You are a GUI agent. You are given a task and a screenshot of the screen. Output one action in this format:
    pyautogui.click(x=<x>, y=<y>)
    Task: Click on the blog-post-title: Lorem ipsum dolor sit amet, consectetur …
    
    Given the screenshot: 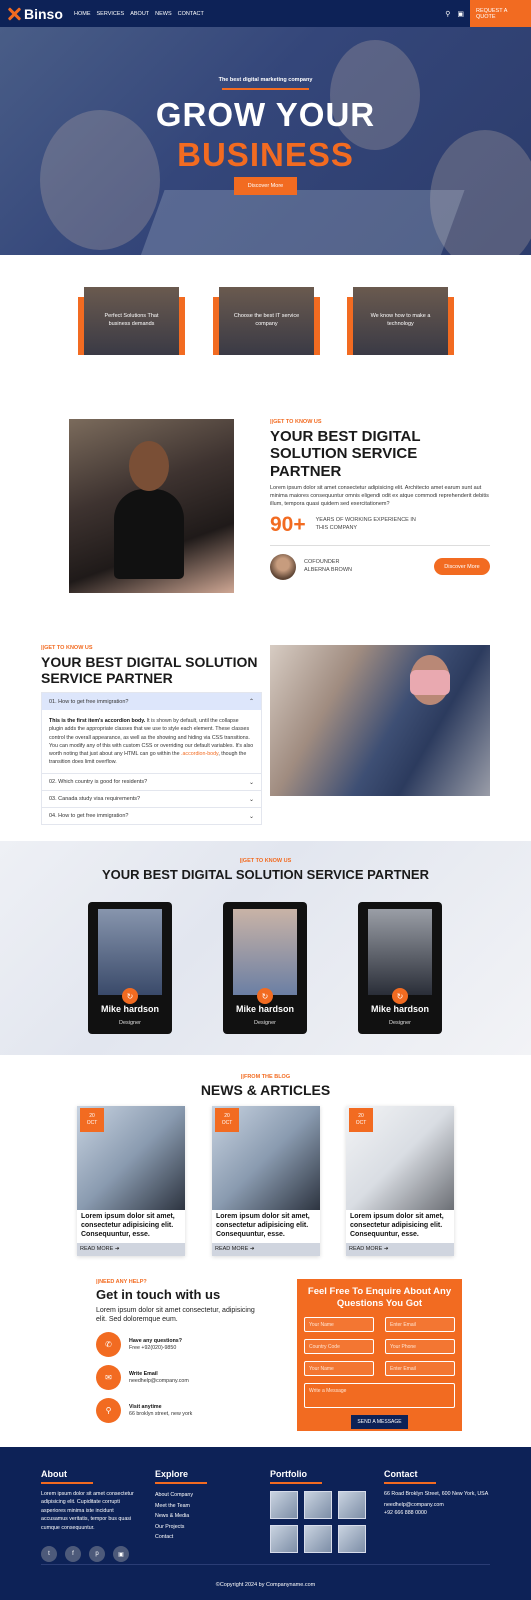 What is the action you would take?
    pyautogui.click(x=263, y=1225)
    